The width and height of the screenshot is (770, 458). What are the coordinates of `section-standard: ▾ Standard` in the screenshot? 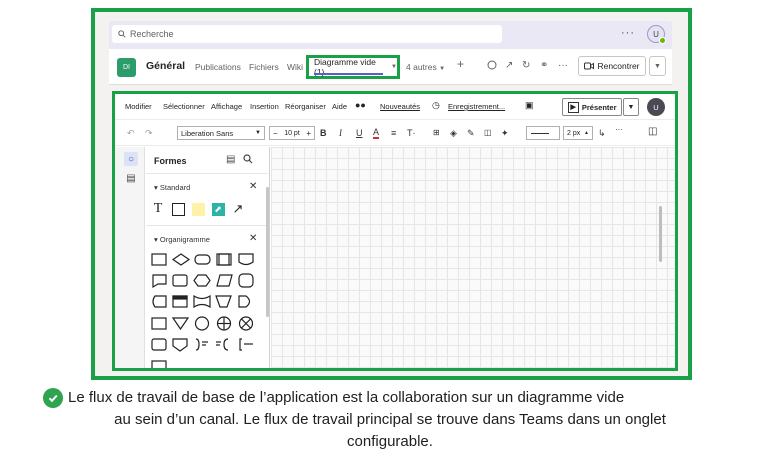 It's located at (172, 187).